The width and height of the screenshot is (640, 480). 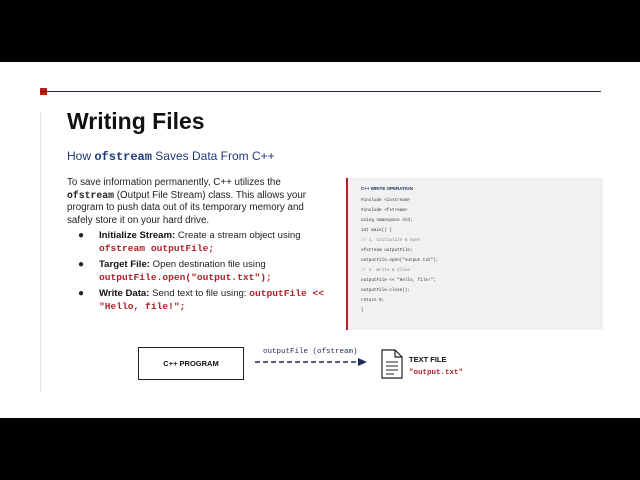 I want to click on code-line: #include <fstream>, so click(x=384, y=210).